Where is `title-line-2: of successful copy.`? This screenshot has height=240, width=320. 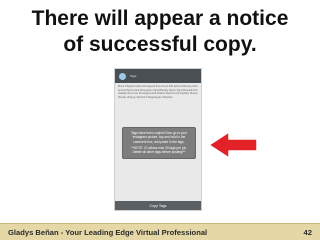
title-line-2: of successful copy. is located at coordinates (160, 44).